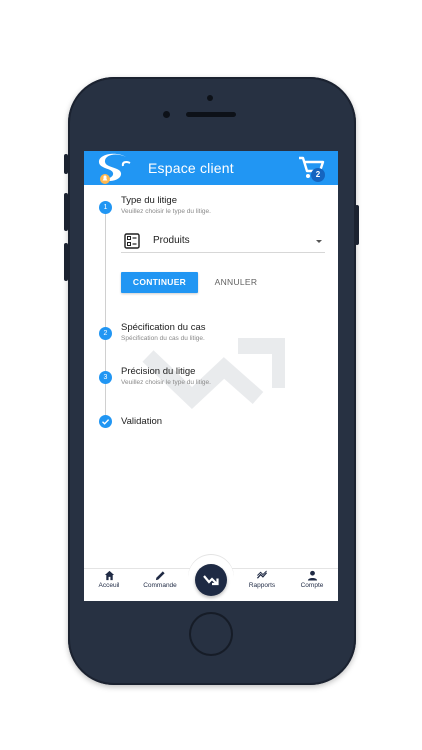  What do you see at coordinates (66, 164) in the screenshot?
I see `mute-switch` at bounding box center [66, 164].